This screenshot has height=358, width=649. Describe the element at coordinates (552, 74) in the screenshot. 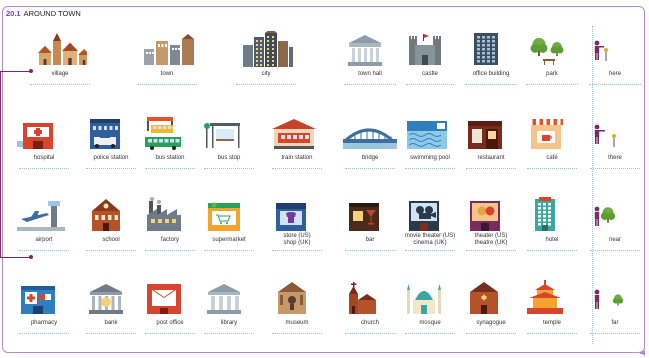

I see `vocab-label: park` at that location.